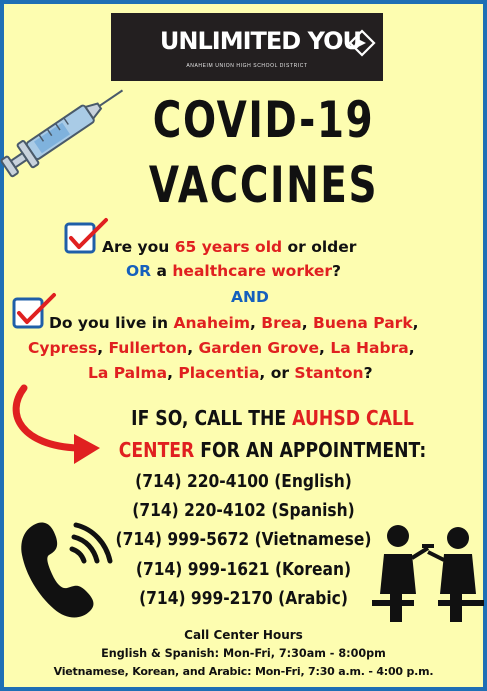 The image size is (487, 691). I want to click on question-mark: ?, so click(368, 373).